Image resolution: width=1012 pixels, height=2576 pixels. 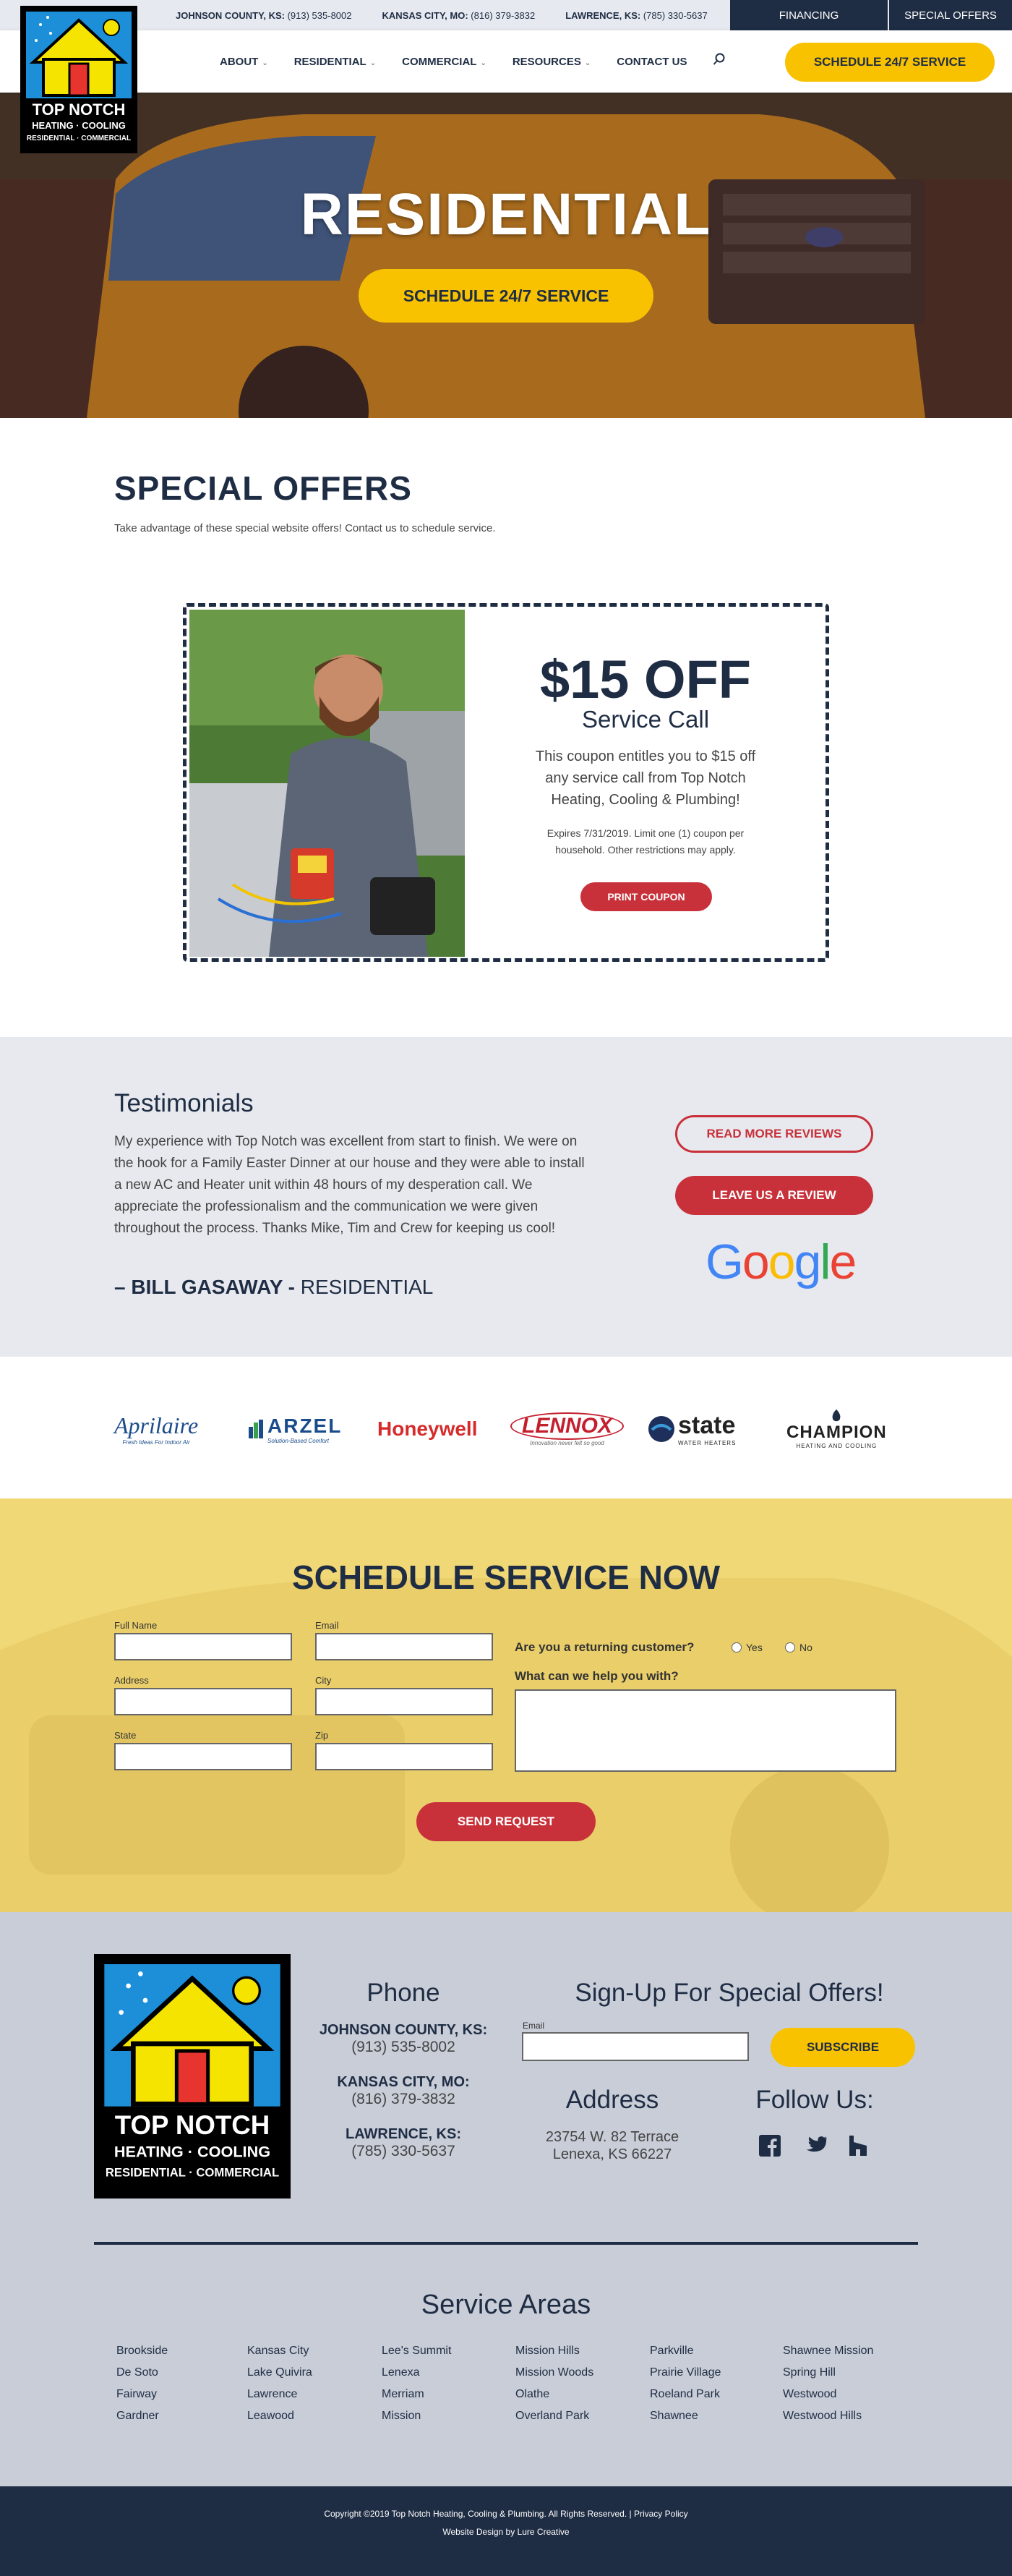 What do you see at coordinates (264, 16) in the screenshot?
I see `top-phone-johnson: JOHNSON COUNTY, KS: (913) 535-8002` at bounding box center [264, 16].